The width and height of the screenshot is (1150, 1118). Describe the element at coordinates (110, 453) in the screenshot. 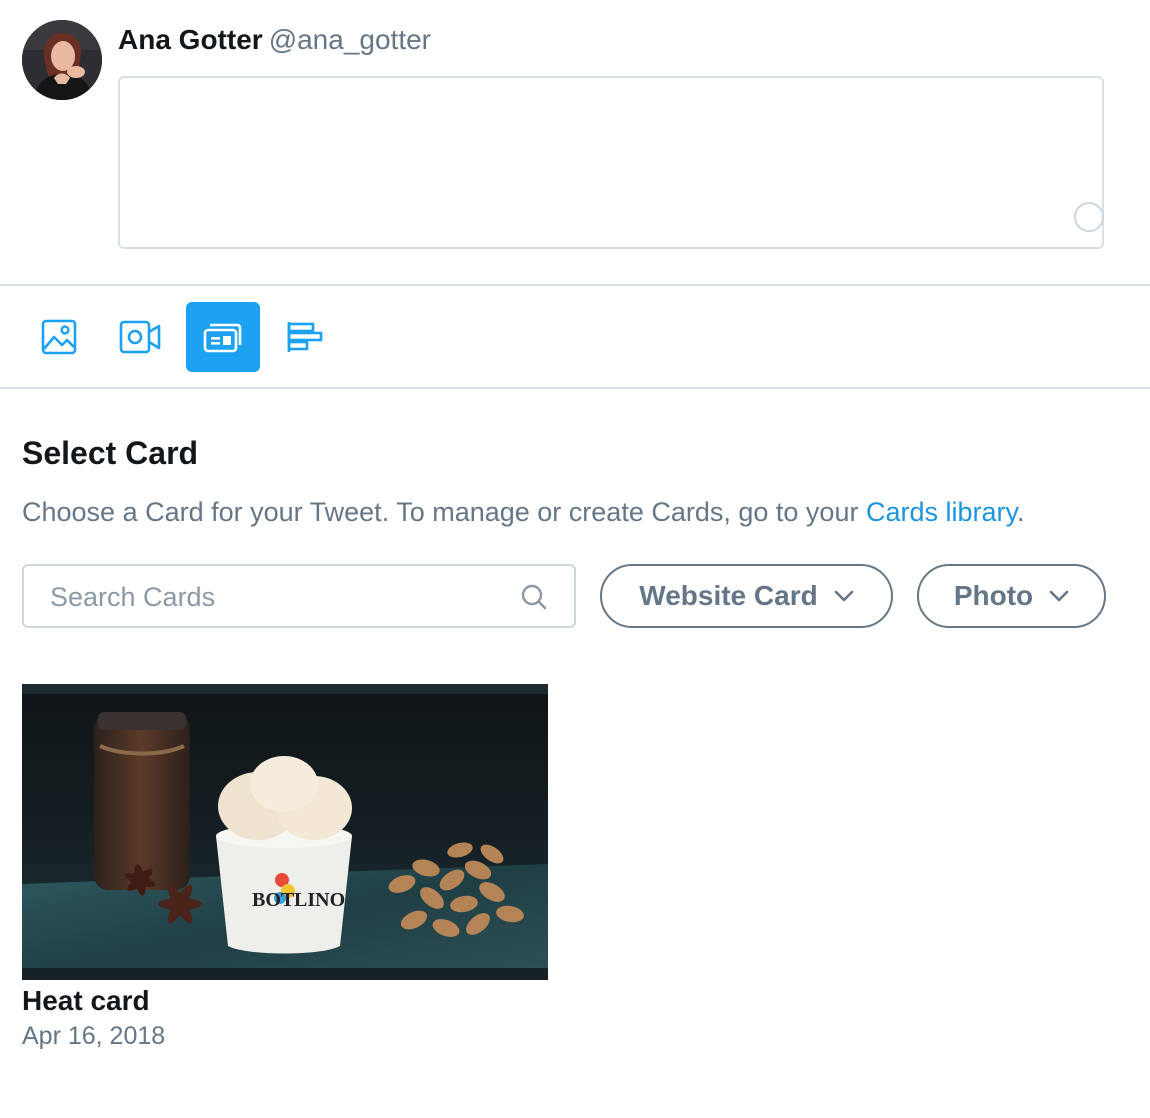

I see `section-title: Select Card` at that location.